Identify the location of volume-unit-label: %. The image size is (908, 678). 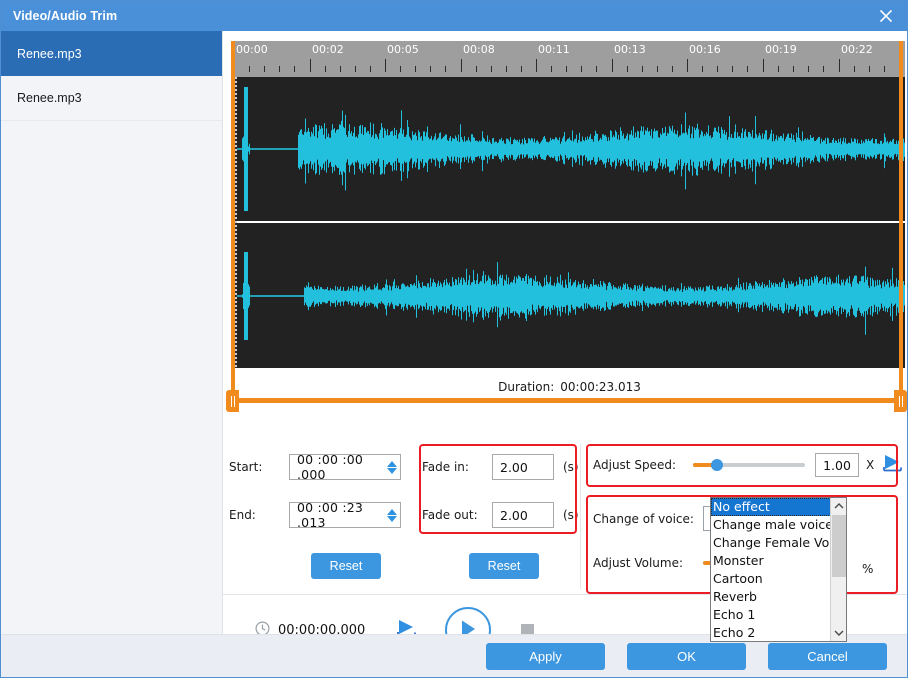
(868, 569).